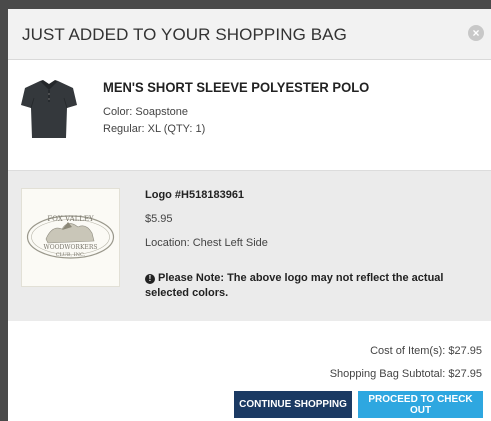  I want to click on polo-shirt-image, so click(49, 109).